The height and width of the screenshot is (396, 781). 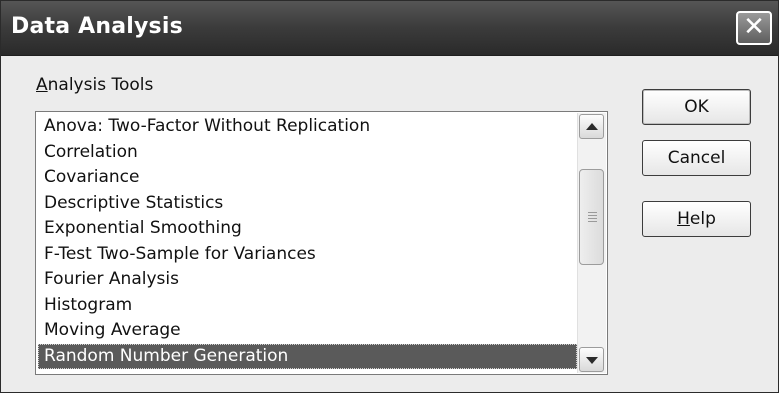 I want to click on scroll-down-button, so click(x=591, y=359).